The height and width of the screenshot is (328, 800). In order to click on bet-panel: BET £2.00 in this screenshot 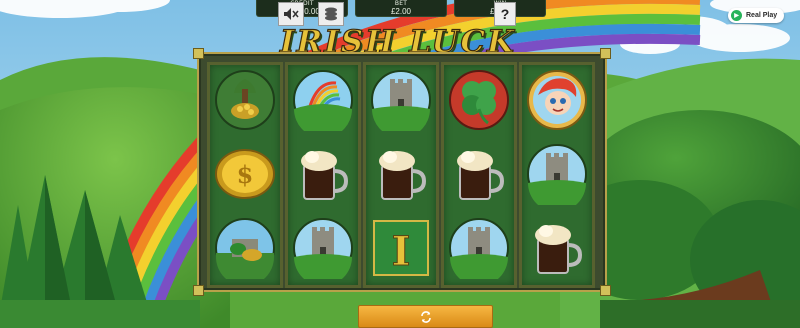, I will do `click(401, 8)`.